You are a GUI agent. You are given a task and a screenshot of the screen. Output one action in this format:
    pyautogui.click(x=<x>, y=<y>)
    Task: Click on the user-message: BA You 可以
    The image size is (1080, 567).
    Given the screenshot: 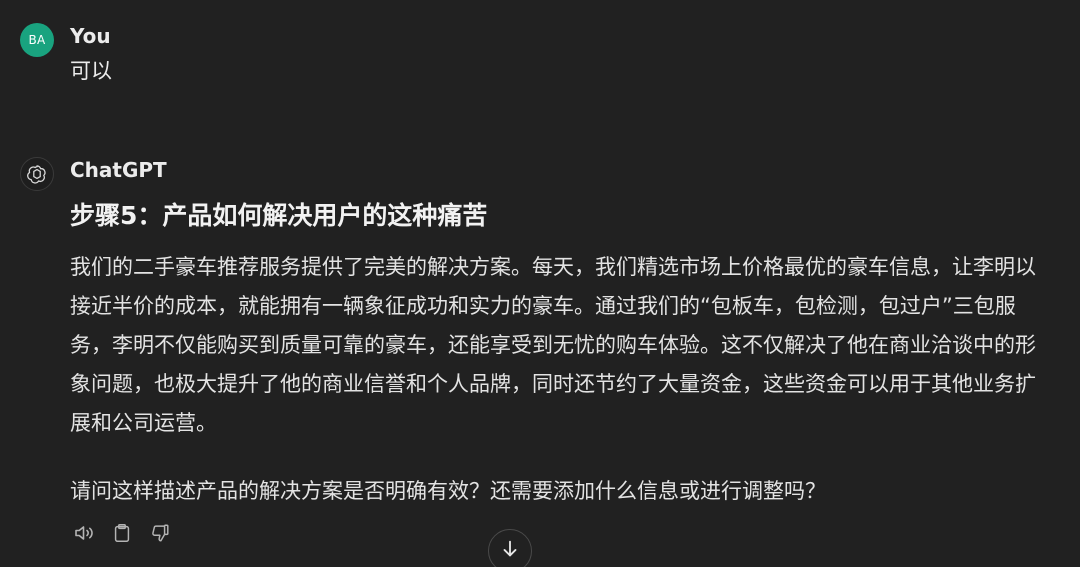 What is the action you would take?
    pyautogui.click(x=540, y=58)
    